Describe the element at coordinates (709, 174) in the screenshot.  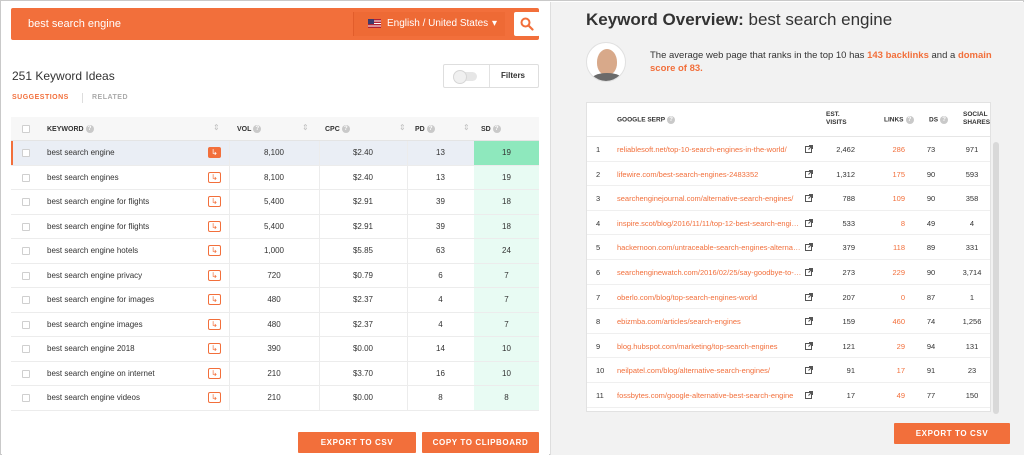
I see `serp-url-link: lifewire.com/best-search-engines-2483352` at that location.